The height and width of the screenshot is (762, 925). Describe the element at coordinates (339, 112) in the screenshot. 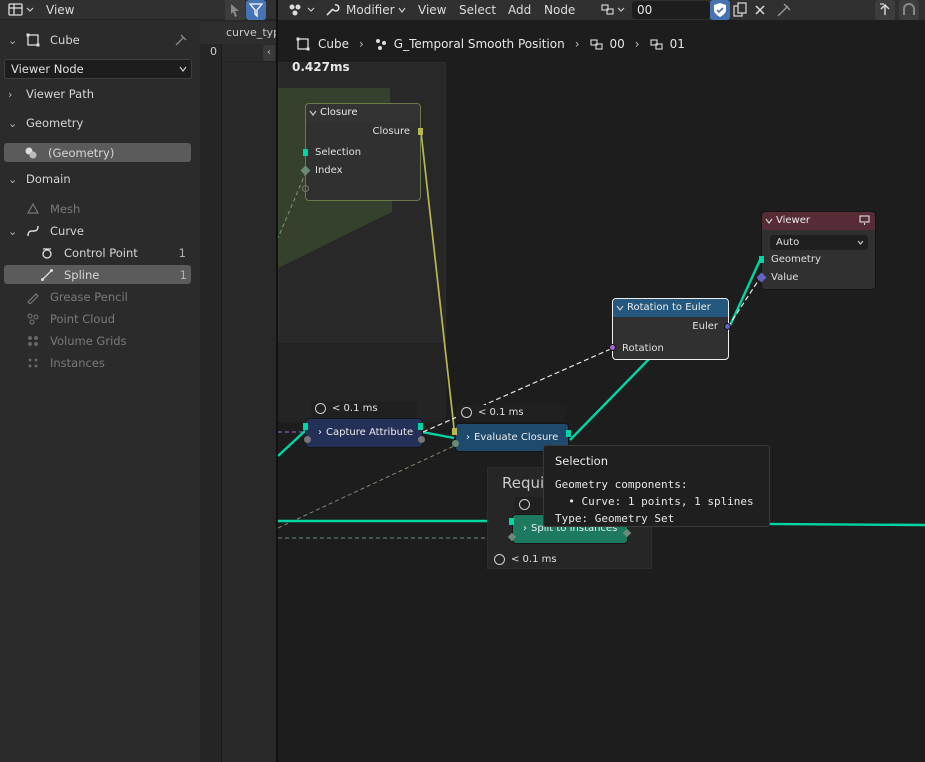

I see `node-title: Closure` at that location.